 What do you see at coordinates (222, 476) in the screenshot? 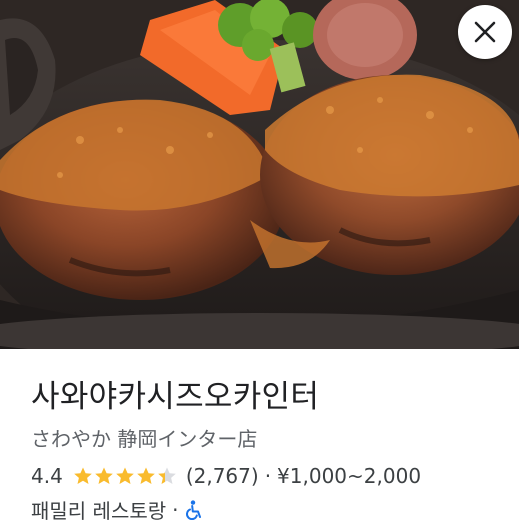
I see `review-count: (2,767)` at bounding box center [222, 476].